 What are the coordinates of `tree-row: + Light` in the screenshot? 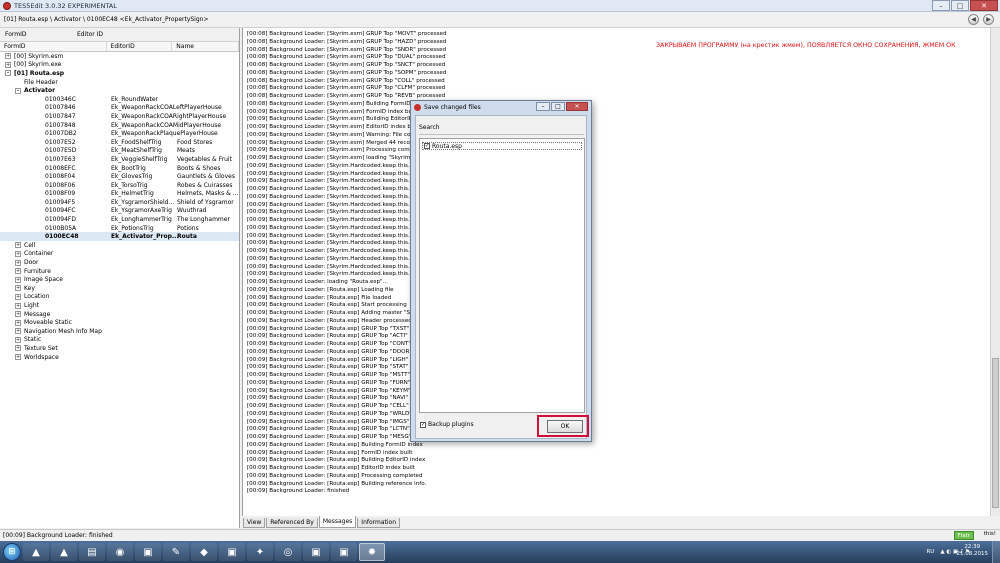 It's located at (119, 305).